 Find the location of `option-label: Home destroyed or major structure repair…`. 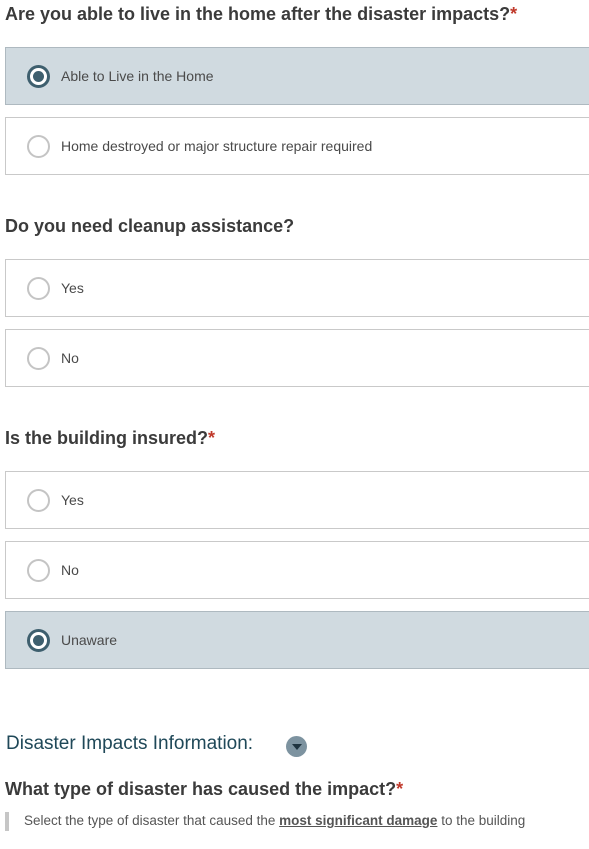

option-label: Home destroyed or major structure repair… is located at coordinates (217, 146).